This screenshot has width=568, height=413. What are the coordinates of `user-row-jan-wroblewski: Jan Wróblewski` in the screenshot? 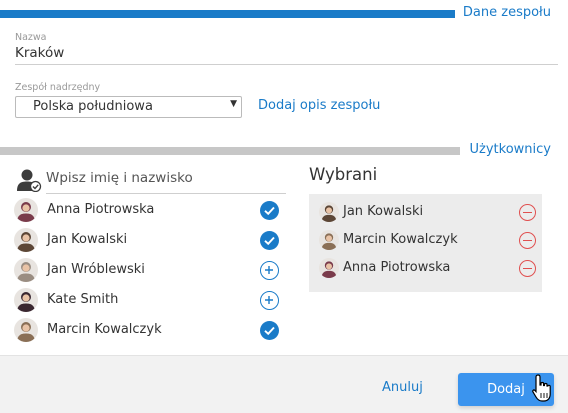 It's located at (151, 270).